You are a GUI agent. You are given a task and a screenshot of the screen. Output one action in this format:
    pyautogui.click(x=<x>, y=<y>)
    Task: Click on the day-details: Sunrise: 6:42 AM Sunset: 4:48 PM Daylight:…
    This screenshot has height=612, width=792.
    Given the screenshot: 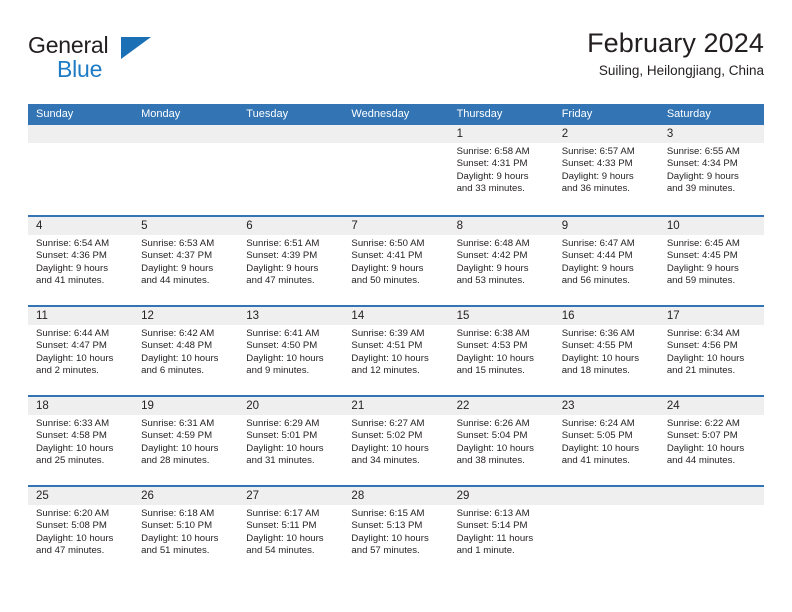 What is the action you would take?
    pyautogui.click(x=185, y=351)
    